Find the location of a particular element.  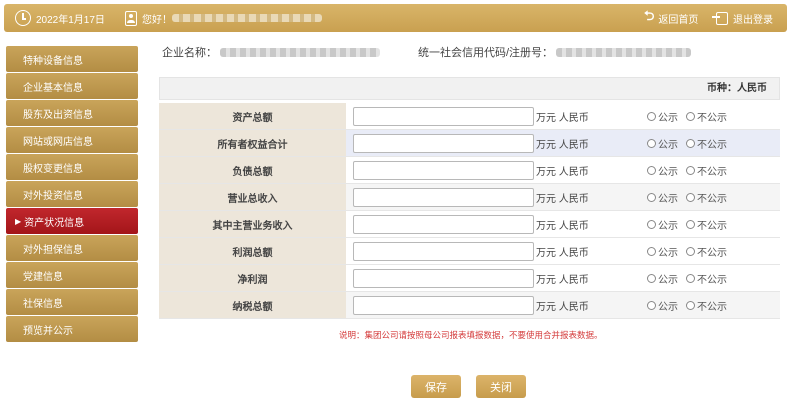

credit-code-field: 统一社会信用代码/注册号： is located at coordinates (555, 52).